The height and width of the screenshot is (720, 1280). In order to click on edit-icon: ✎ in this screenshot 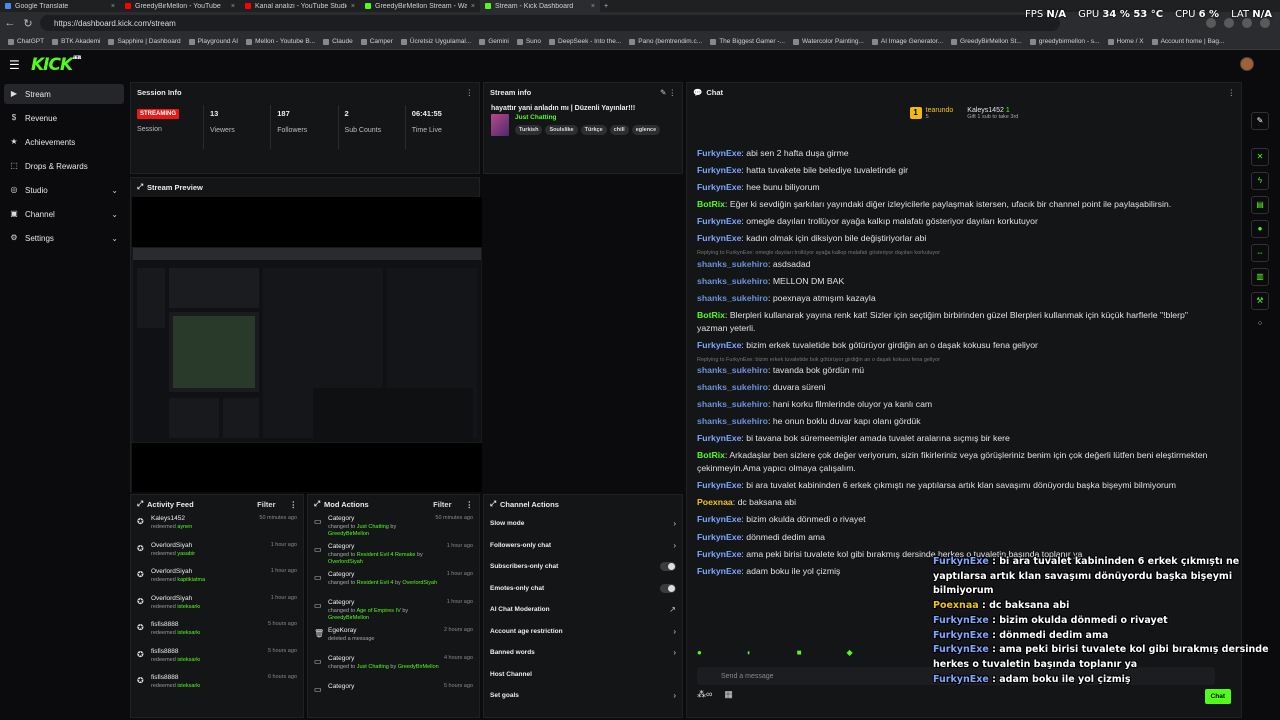, I will do `click(1260, 121)`.